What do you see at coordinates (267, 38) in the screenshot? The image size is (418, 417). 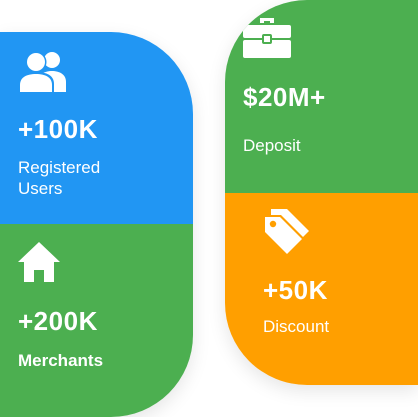 I see `briefcase-icon` at bounding box center [267, 38].